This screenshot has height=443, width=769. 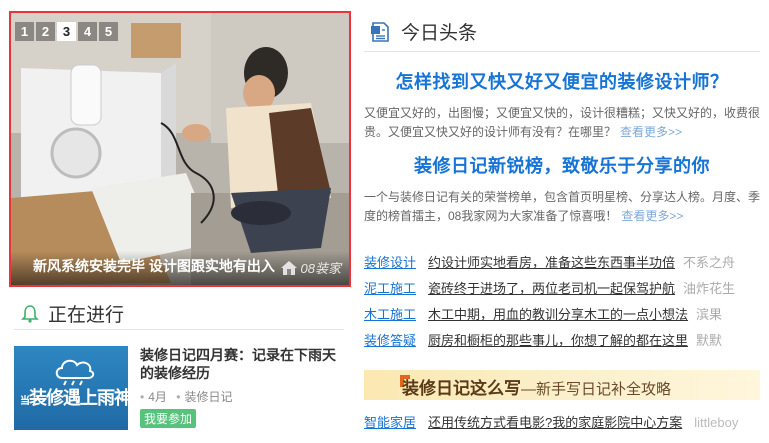 What do you see at coordinates (709, 262) in the screenshot?
I see `author-name: 不系之舟` at bounding box center [709, 262].